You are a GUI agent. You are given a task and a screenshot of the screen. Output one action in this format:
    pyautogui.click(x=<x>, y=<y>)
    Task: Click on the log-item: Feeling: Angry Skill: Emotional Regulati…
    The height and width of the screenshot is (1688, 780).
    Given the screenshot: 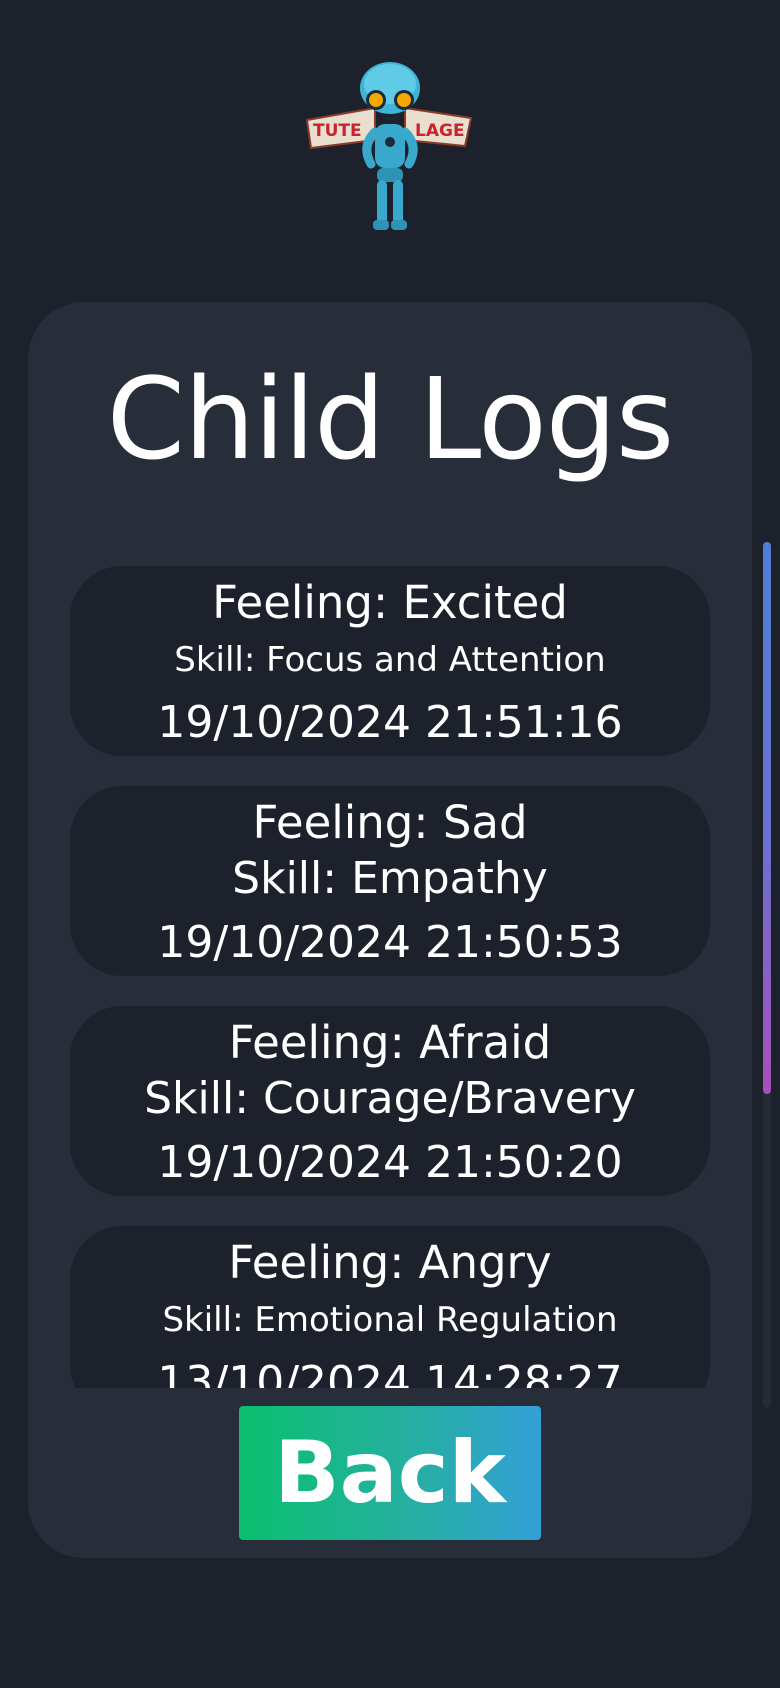 What is the action you would take?
    pyautogui.click(x=390, y=1307)
    